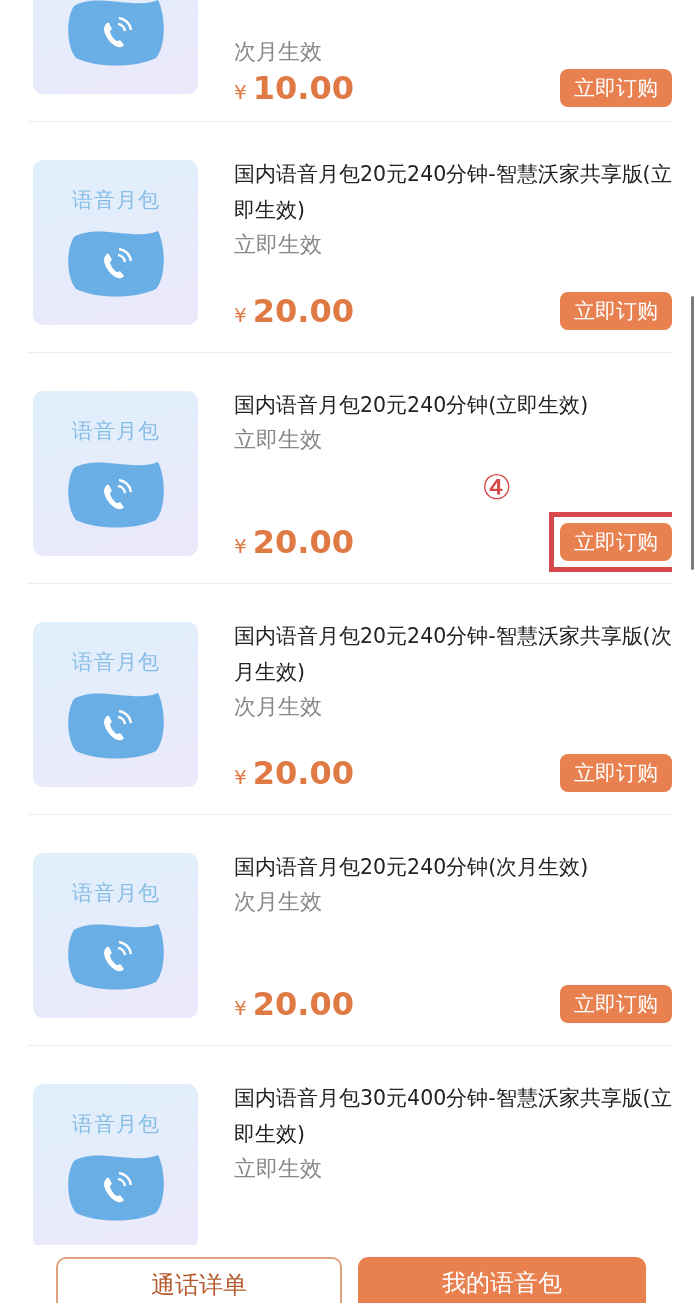 Image resolution: width=700 pixels, height=1303 pixels. Describe the element at coordinates (412, 405) in the screenshot. I see `package-title: 国内语音月包20元240分钟(立即生效)` at that location.